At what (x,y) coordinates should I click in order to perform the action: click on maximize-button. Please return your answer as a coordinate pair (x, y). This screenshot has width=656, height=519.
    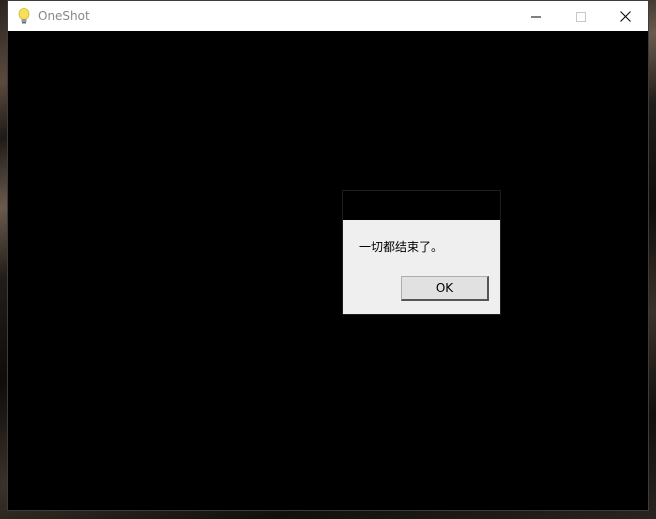
    Looking at the image, I should click on (580, 16).